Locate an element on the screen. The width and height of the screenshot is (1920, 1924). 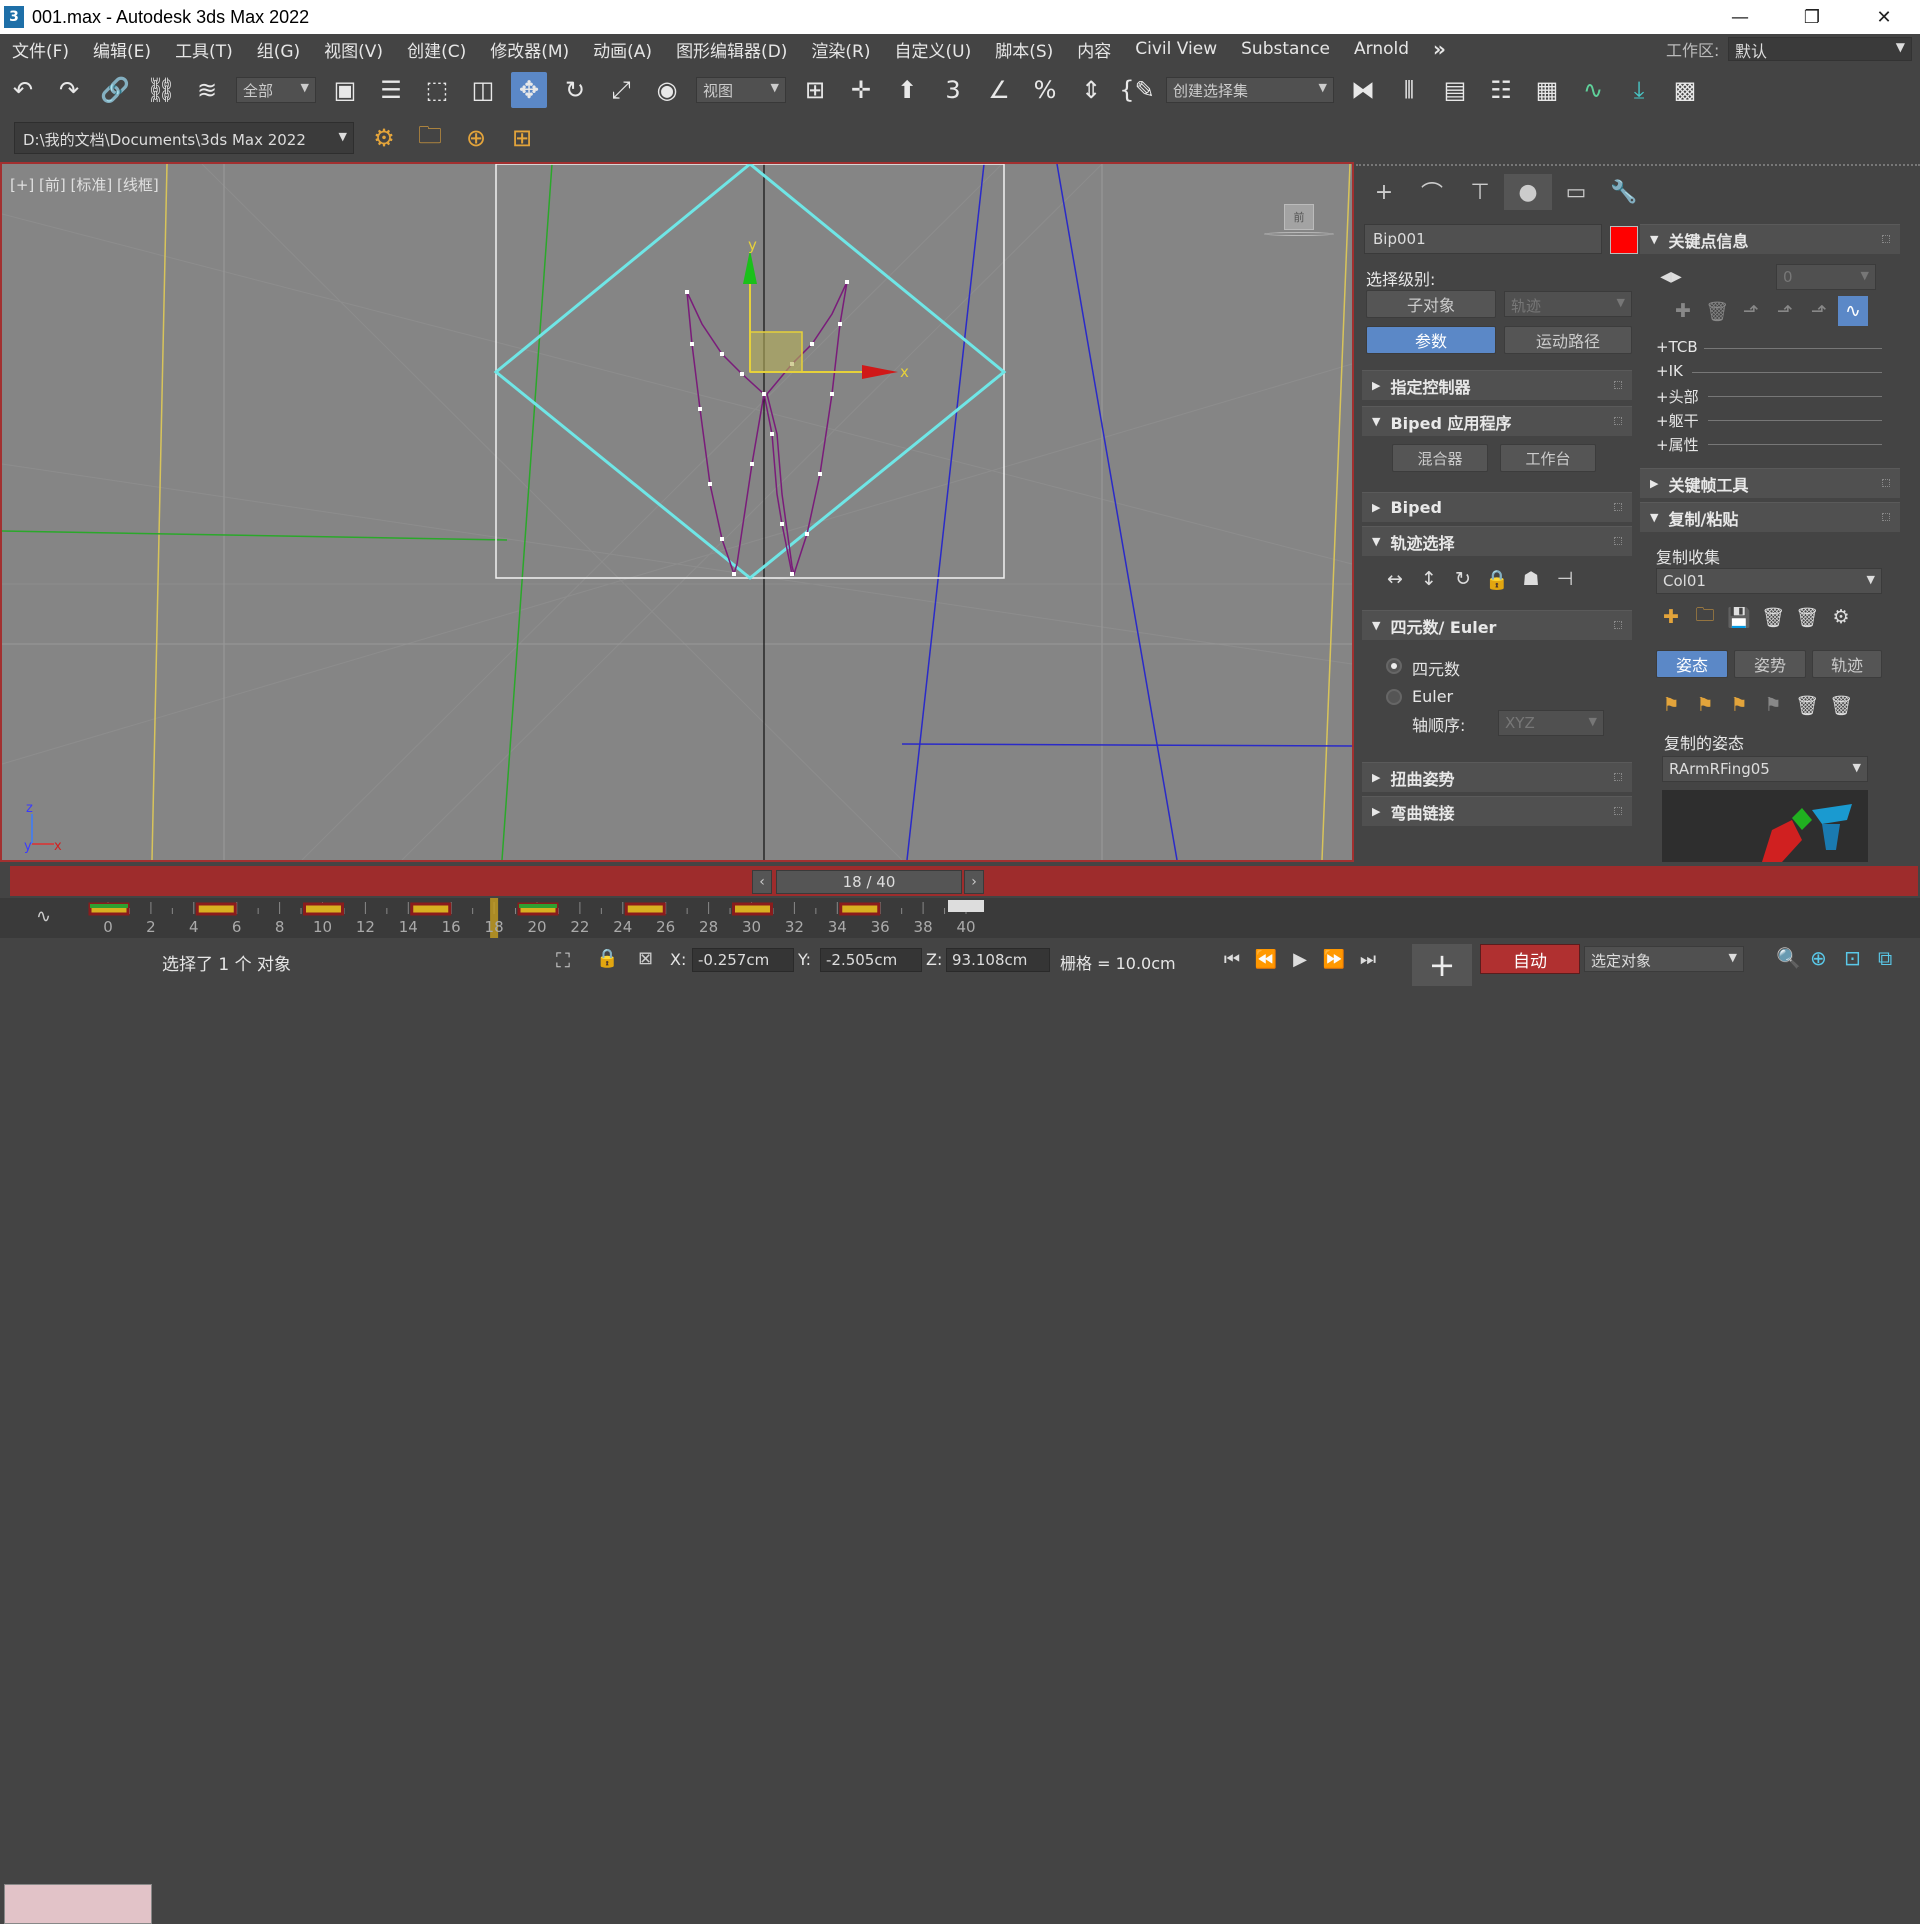
previous-frame-icon: ⏪ is located at coordinates (1266, 959).